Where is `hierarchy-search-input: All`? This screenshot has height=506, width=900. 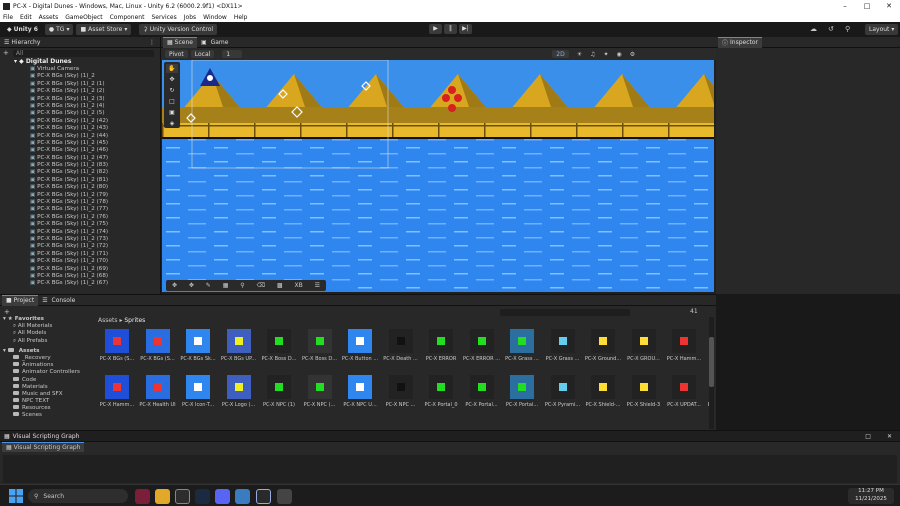 hierarchy-search-input: All is located at coordinates (83, 53).